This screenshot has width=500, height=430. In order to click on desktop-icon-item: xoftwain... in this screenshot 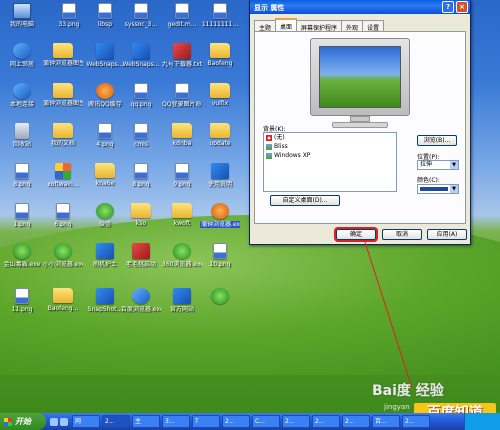, I will do `click(63, 175)`.